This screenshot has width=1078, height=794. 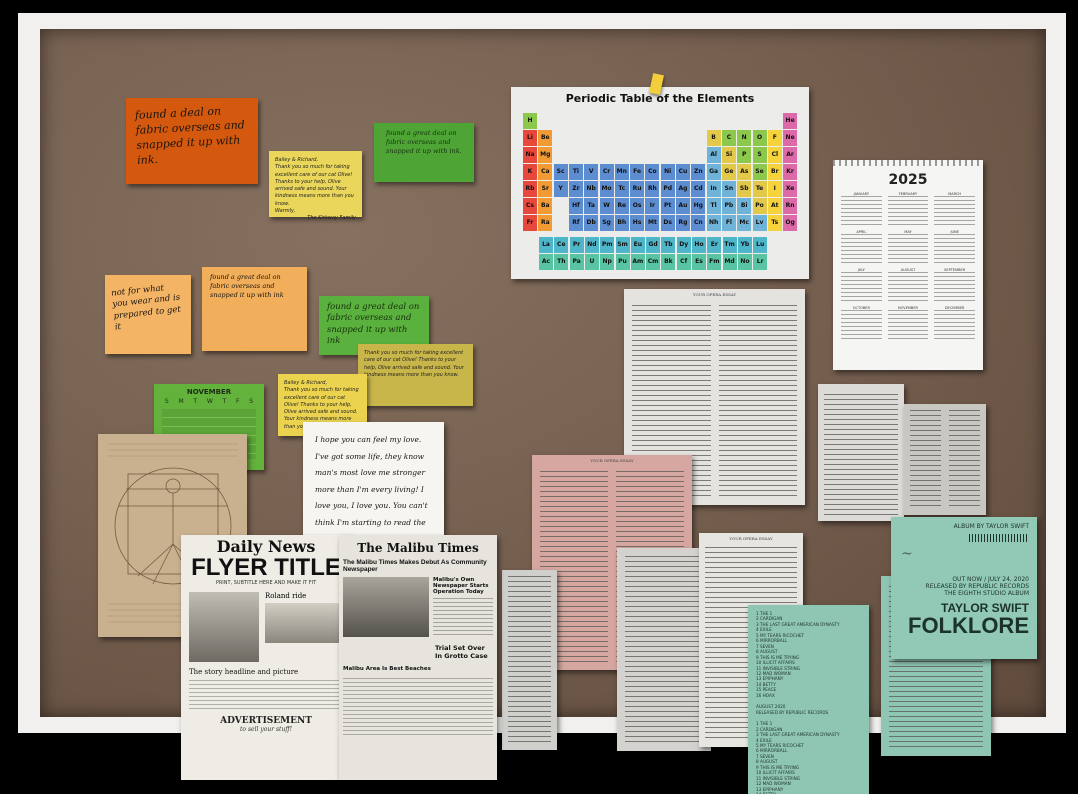 I want to click on element-ni: Ni, so click(x=667, y=172).